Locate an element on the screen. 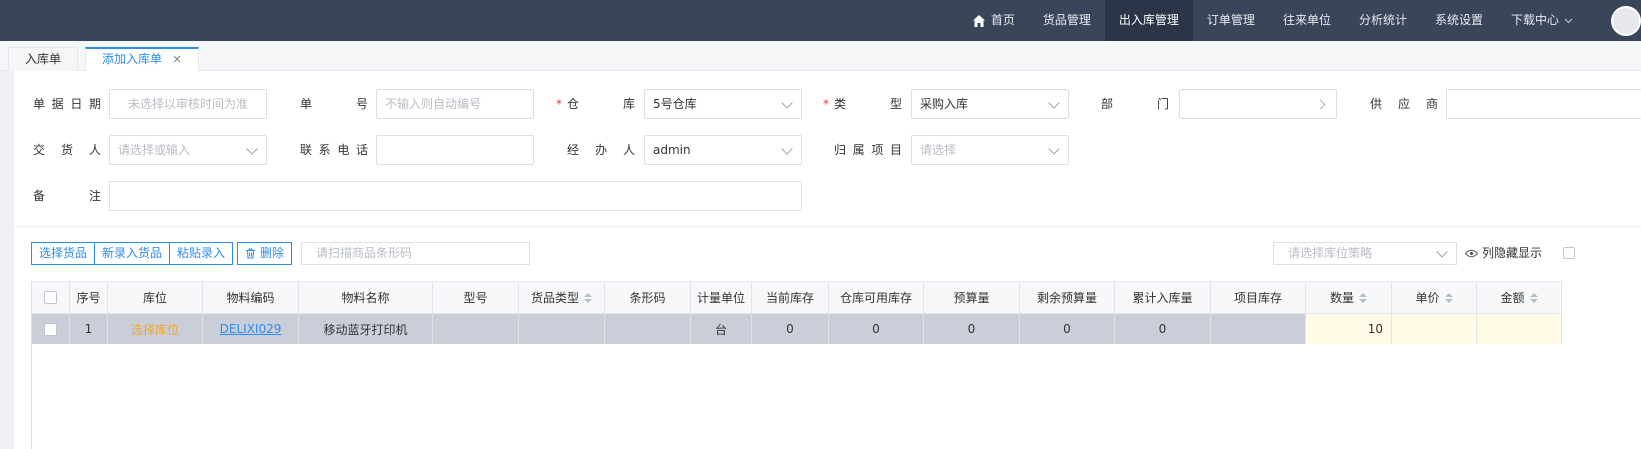 The image size is (1641, 449). cell-barcode is located at coordinates (648, 329).